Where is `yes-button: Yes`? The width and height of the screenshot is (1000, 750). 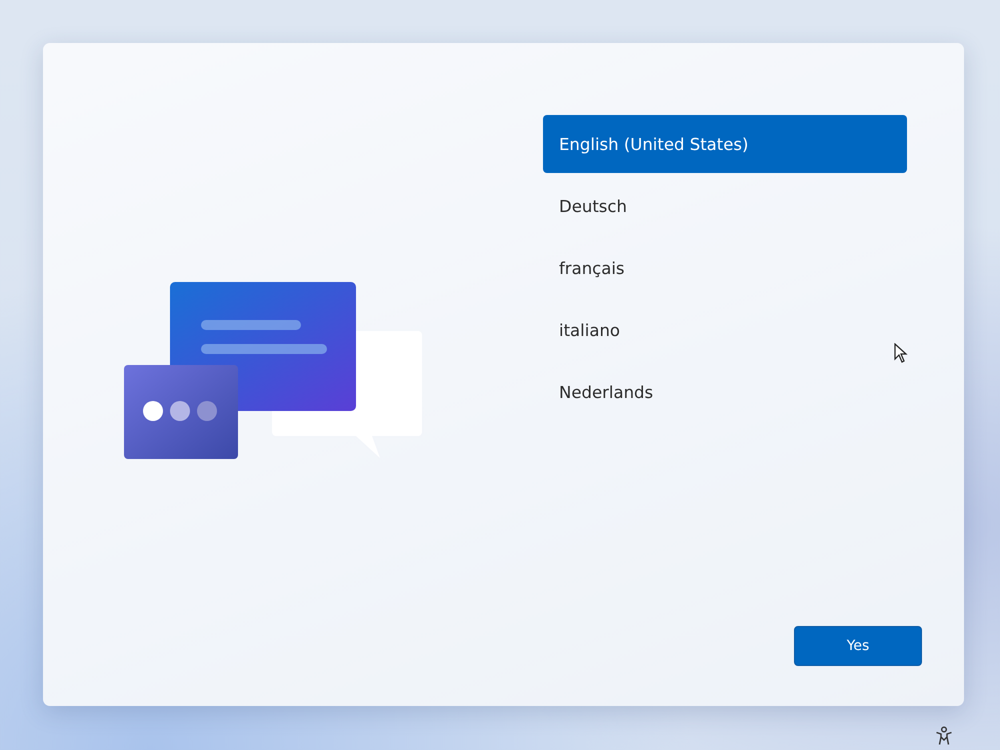 yes-button: Yes is located at coordinates (858, 646).